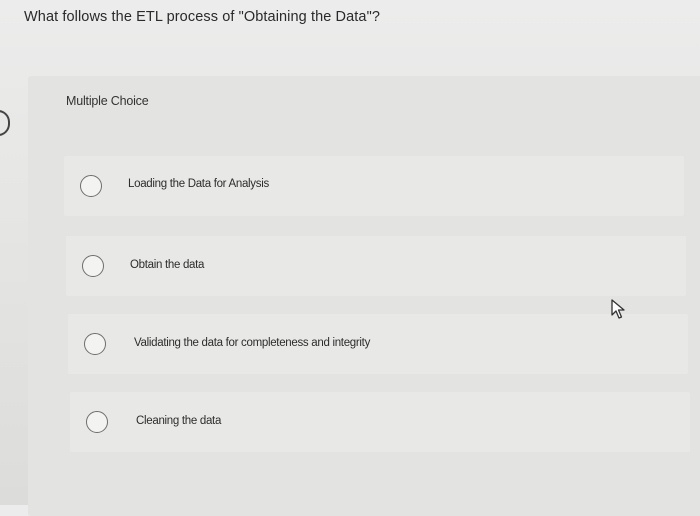 This screenshot has width=700, height=516. I want to click on mouse-pointer-icon, so click(618, 309).